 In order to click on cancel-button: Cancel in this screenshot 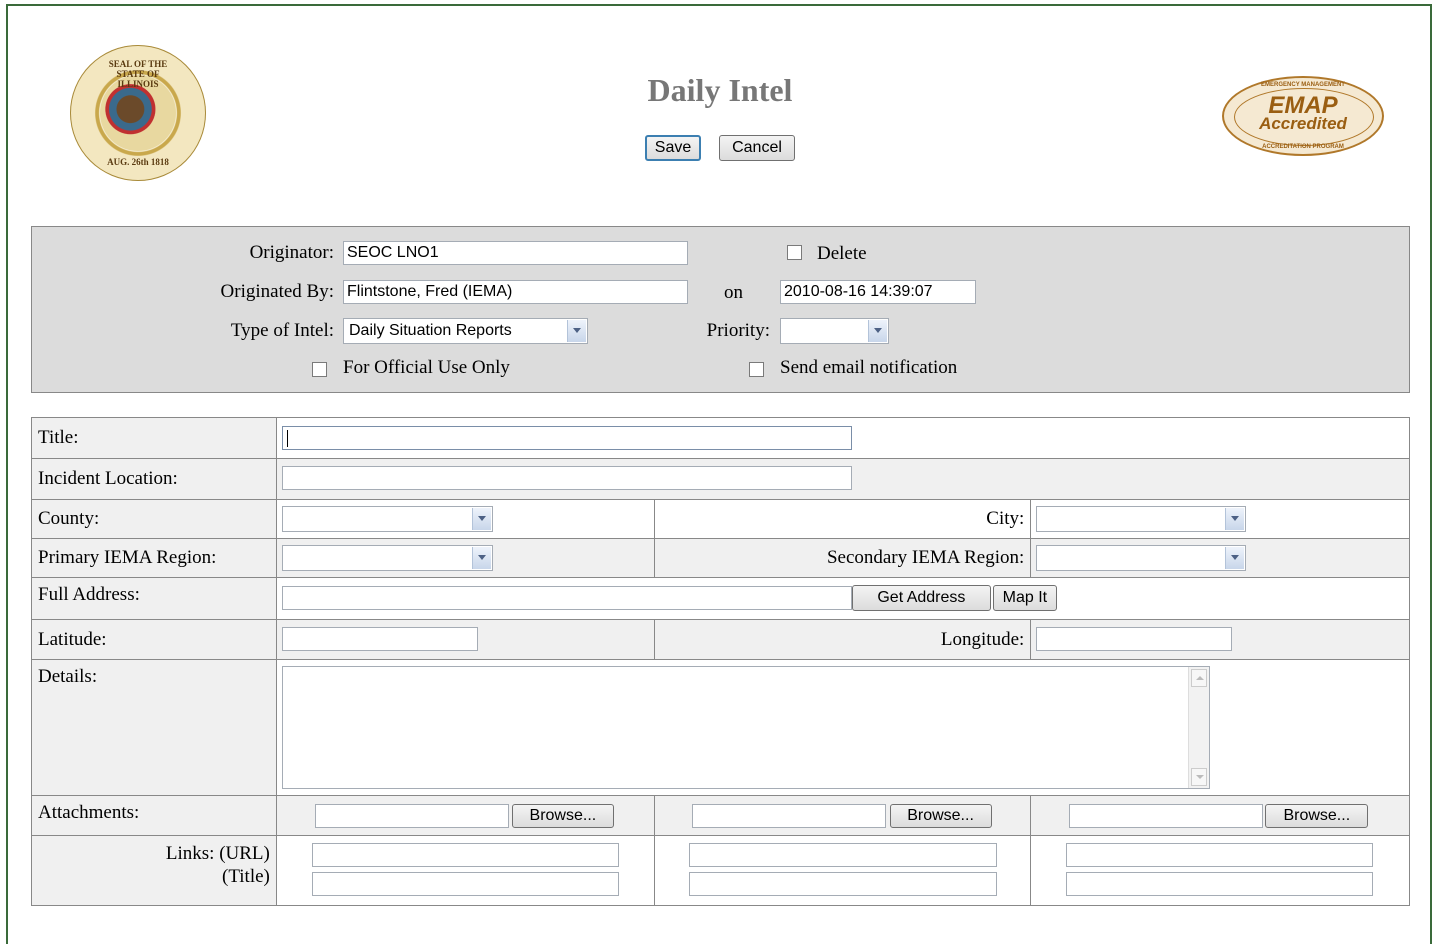, I will do `click(757, 148)`.